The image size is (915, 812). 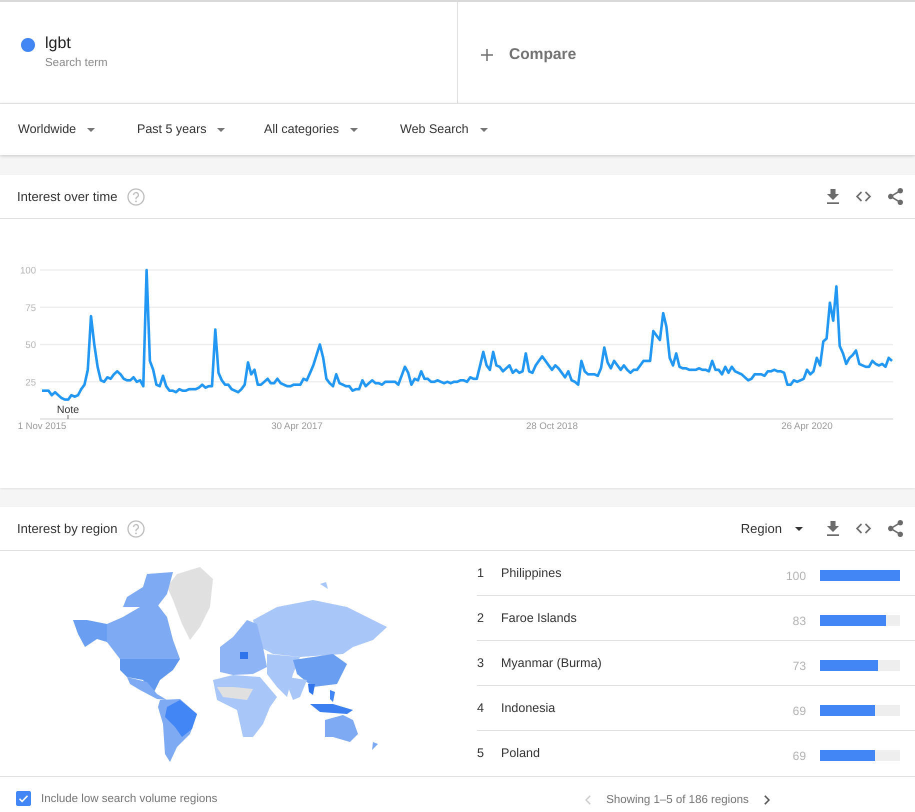 What do you see at coordinates (129, 799) in the screenshot?
I see `checkbox-label: Include low search volume regions` at bounding box center [129, 799].